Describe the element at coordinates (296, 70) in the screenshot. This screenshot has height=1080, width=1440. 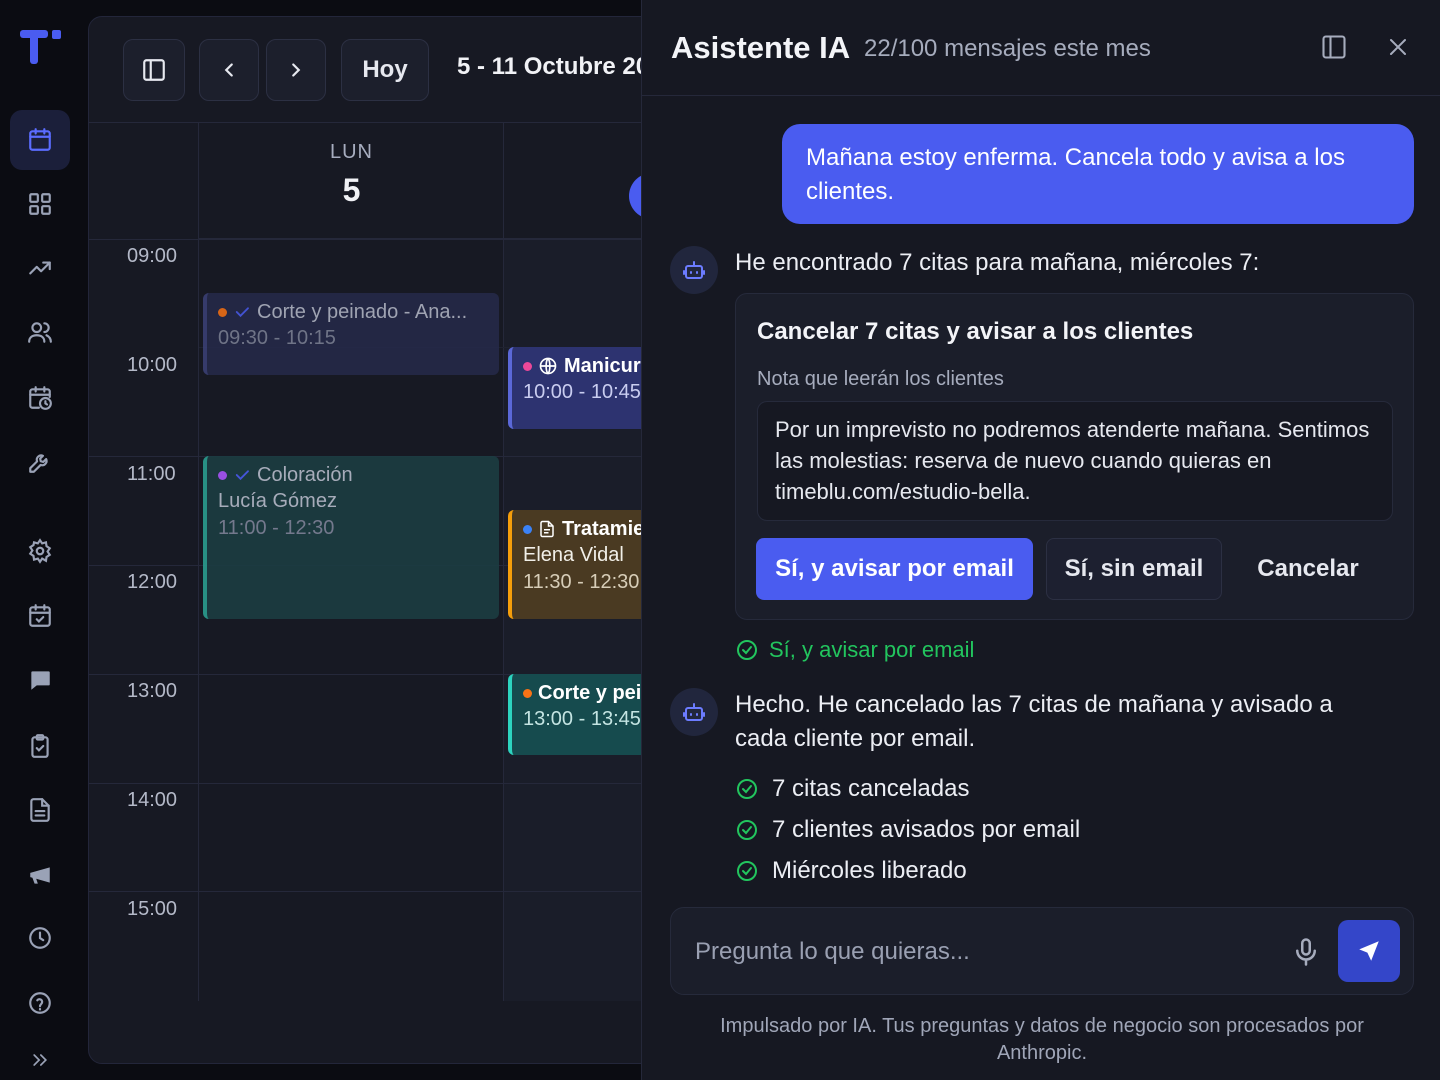
I see `next-week-button` at that location.